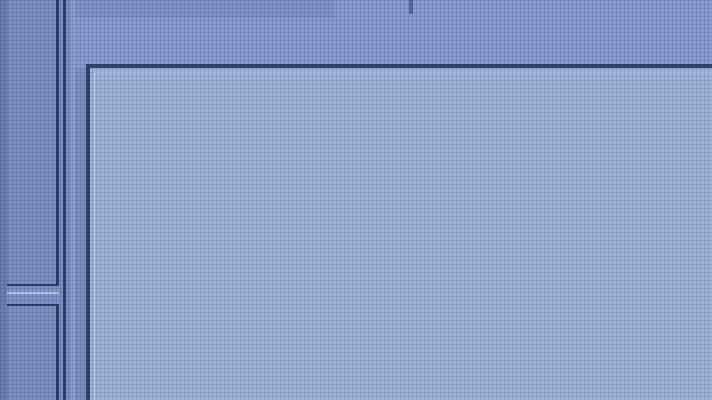  What do you see at coordinates (411, 7) in the screenshot?
I see `top-tab-edge` at bounding box center [411, 7].